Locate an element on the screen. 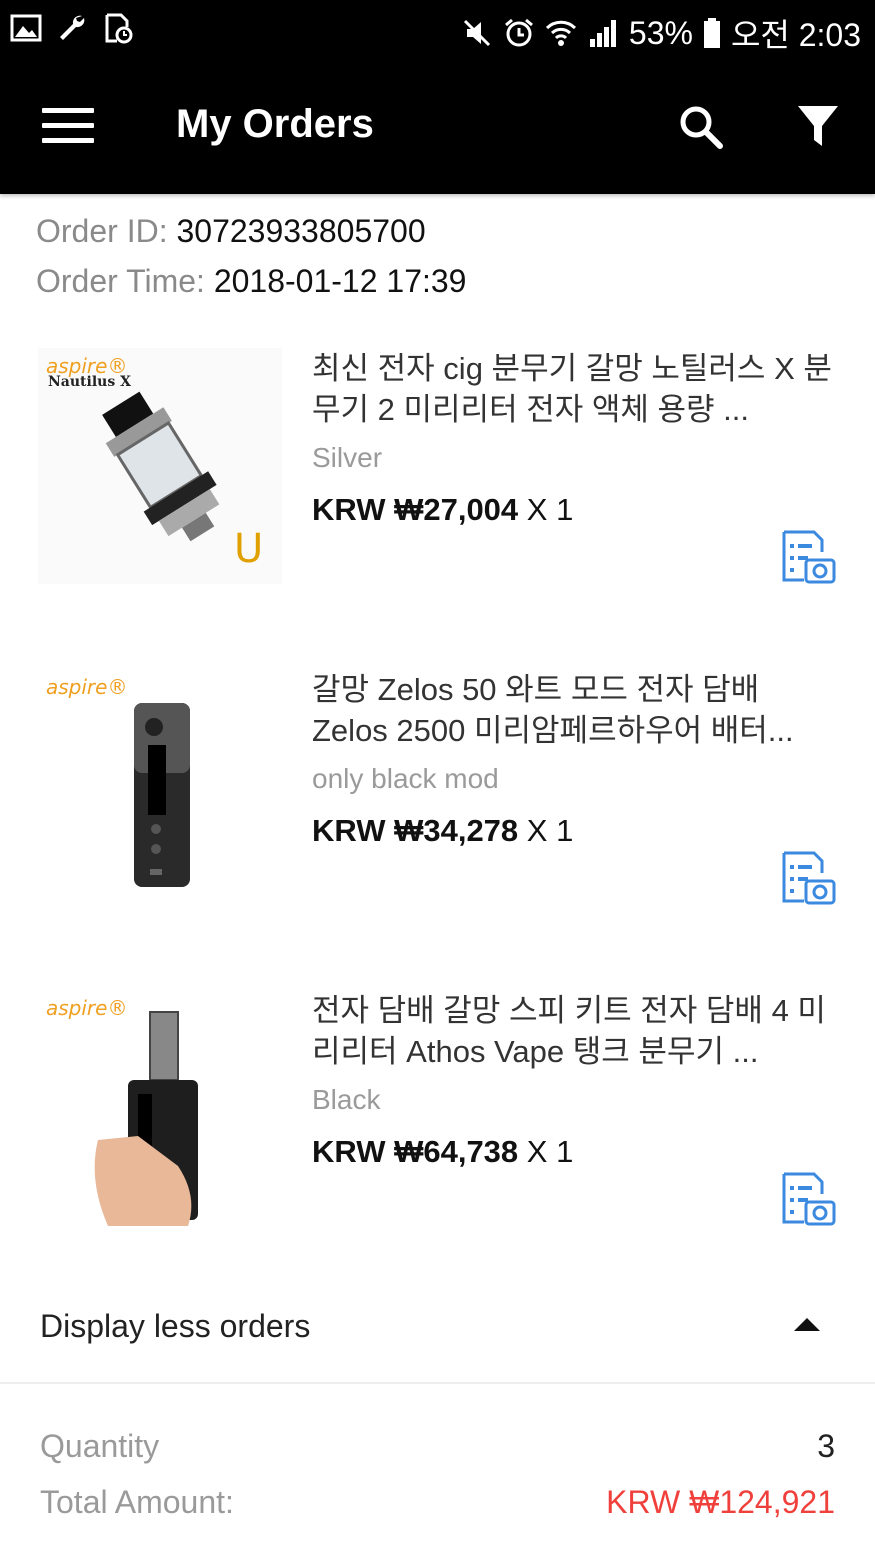  order-id-label: Order ID: is located at coordinates (102, 231).